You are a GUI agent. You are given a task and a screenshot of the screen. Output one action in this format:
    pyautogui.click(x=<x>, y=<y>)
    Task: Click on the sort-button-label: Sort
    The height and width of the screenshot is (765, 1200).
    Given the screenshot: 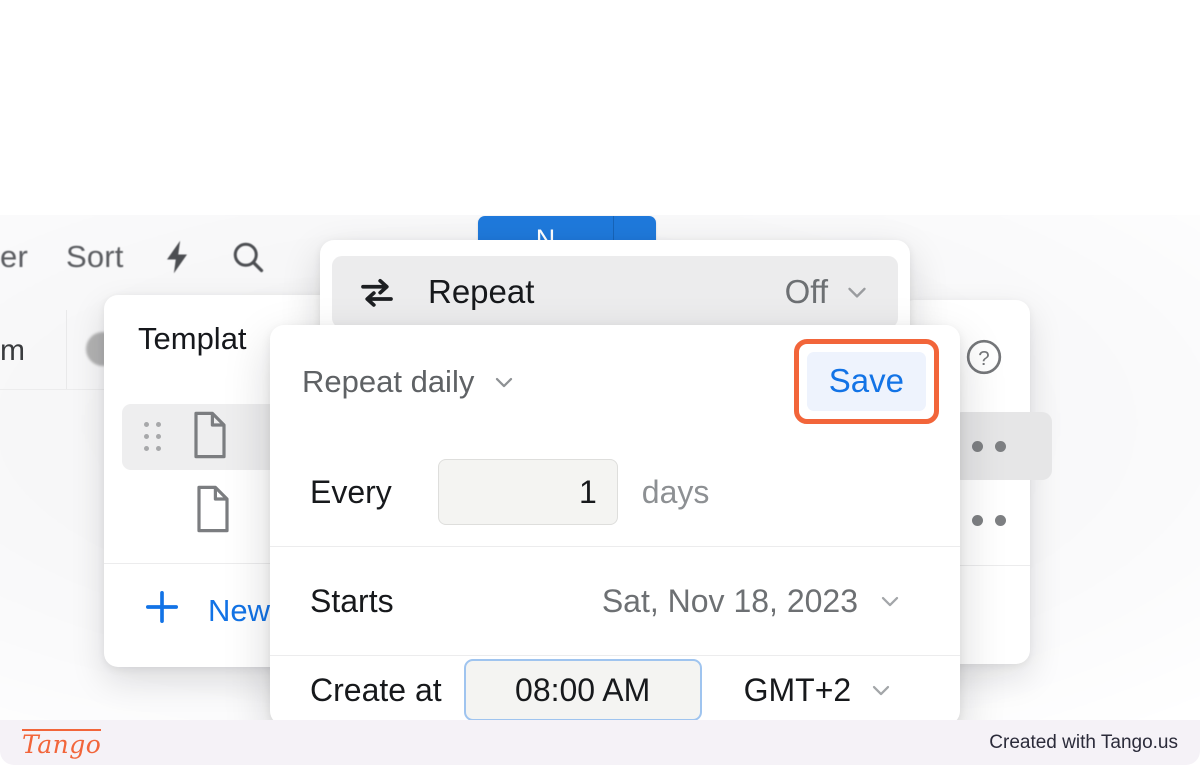 What is the action you would take?
    pyautogui.click(x=95, y=257)
    